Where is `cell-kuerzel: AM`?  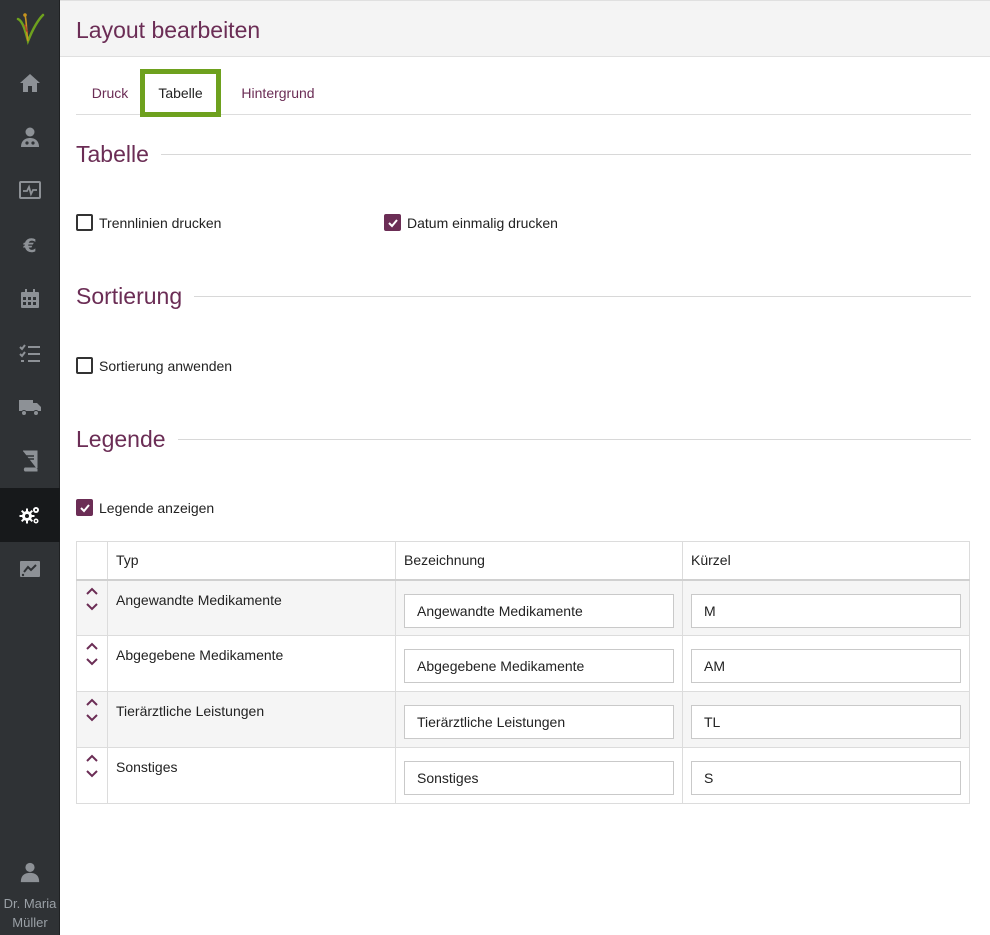 cell-kuerzel: AM is located at coordinates (826, 663).